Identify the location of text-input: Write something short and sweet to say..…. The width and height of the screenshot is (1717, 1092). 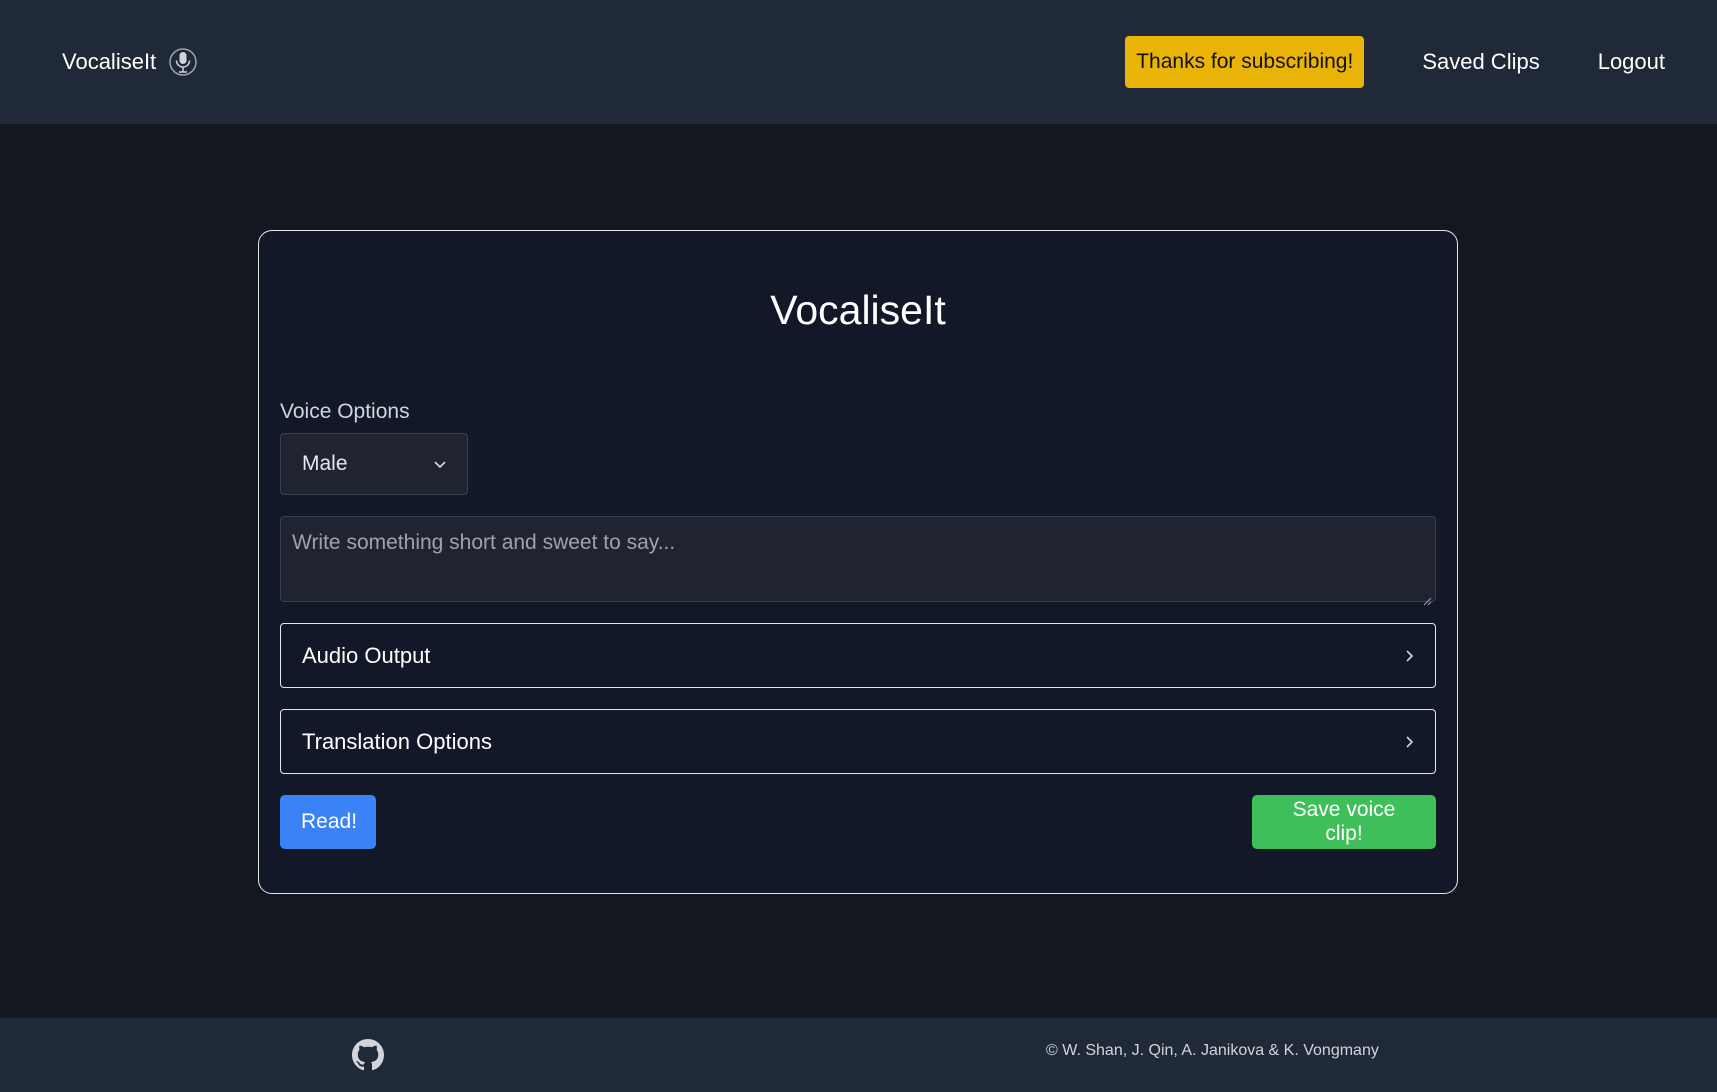
(858, 561).